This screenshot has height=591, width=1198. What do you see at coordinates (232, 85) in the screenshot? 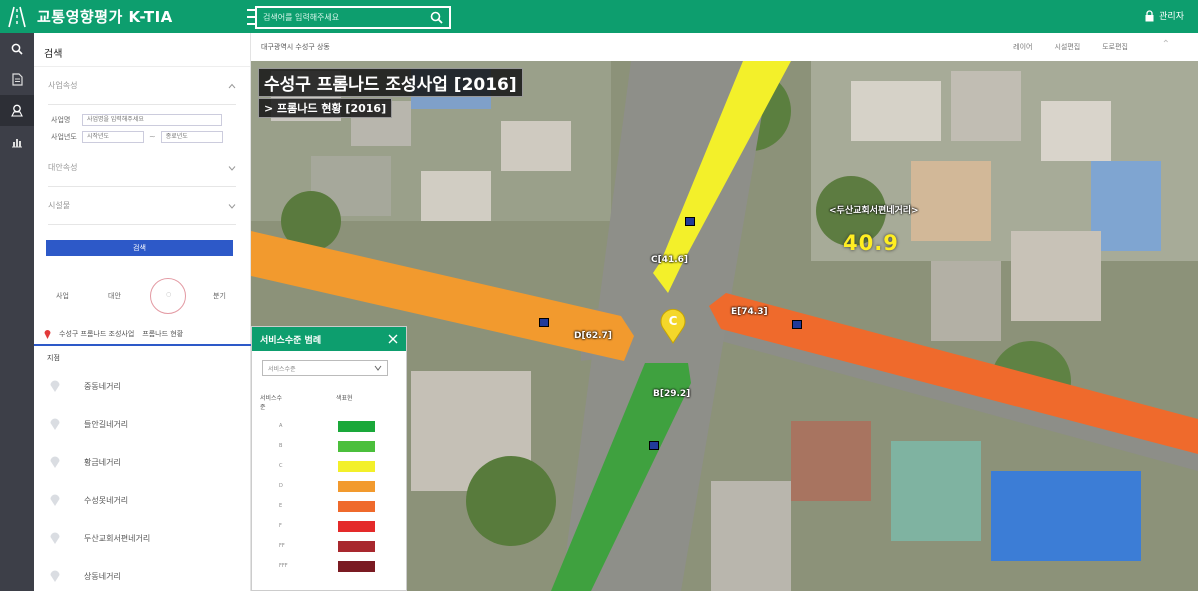
I see `chevron-up-icon` at bounding box center [232, 85].